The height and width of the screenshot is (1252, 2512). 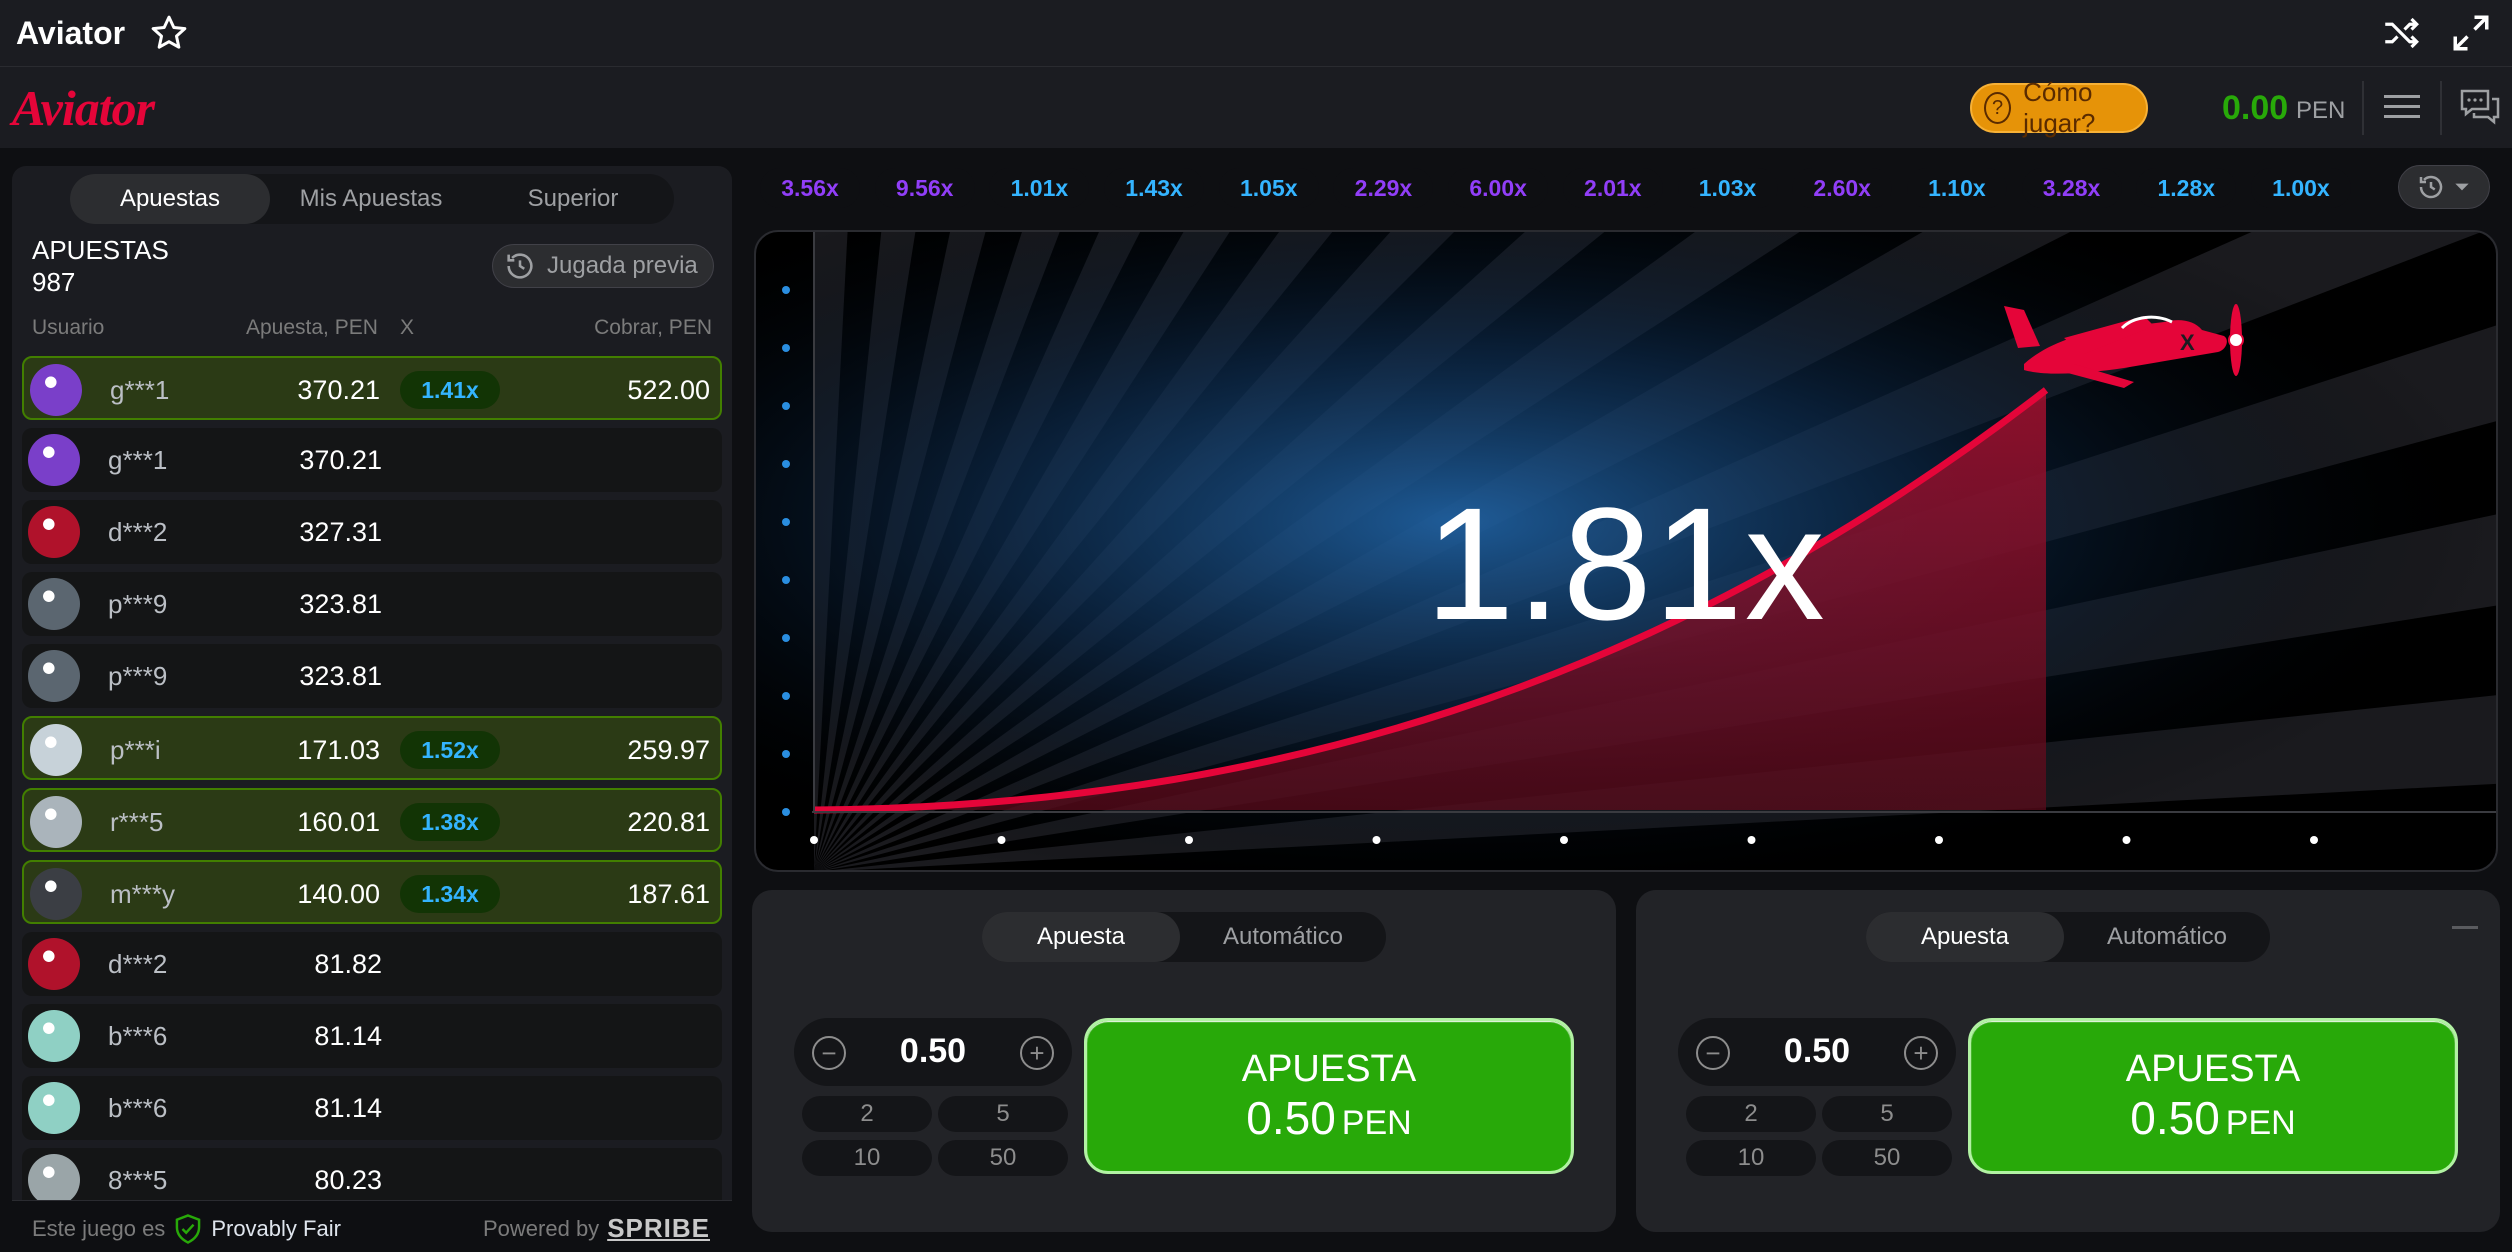 I want to click on chat-icon, so click(x=2480, y=107).